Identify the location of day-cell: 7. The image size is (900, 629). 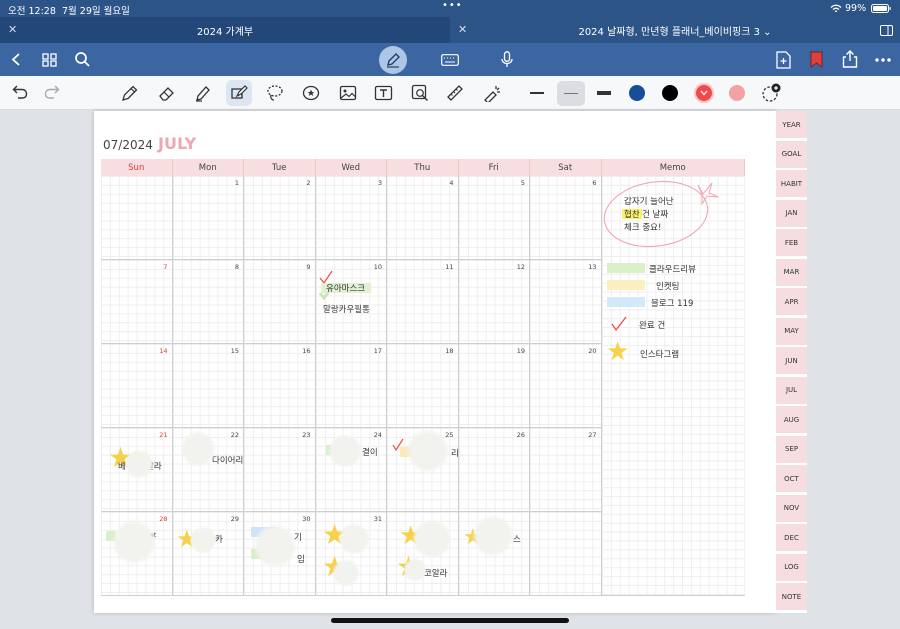
(137, 302).